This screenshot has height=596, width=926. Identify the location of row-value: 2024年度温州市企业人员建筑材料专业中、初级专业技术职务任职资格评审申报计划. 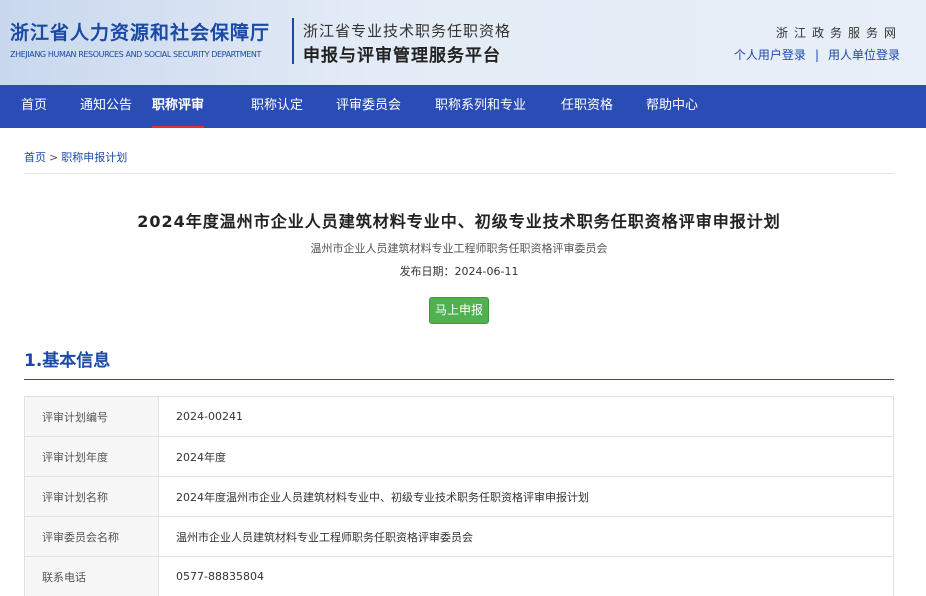
(526, 496).